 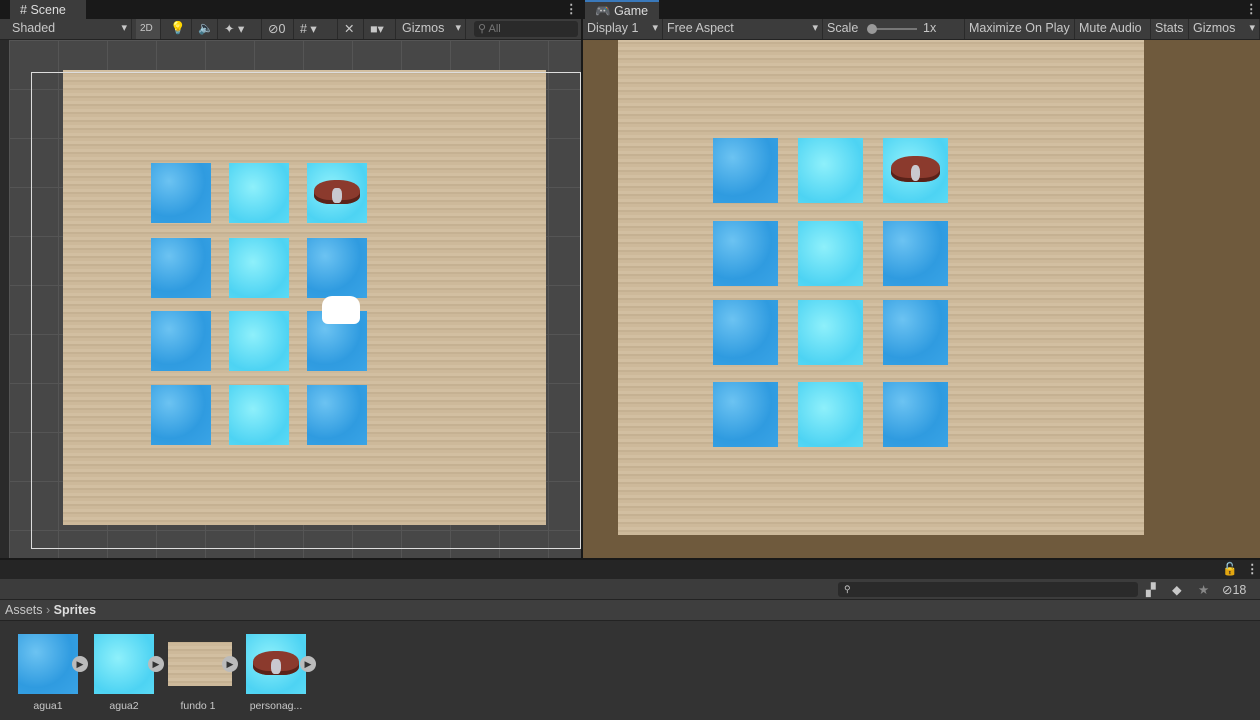 What do you see at coordinates (930, 28) in the screenshot?
I see `scale-value: 1x` at bounding box center [930, 28].